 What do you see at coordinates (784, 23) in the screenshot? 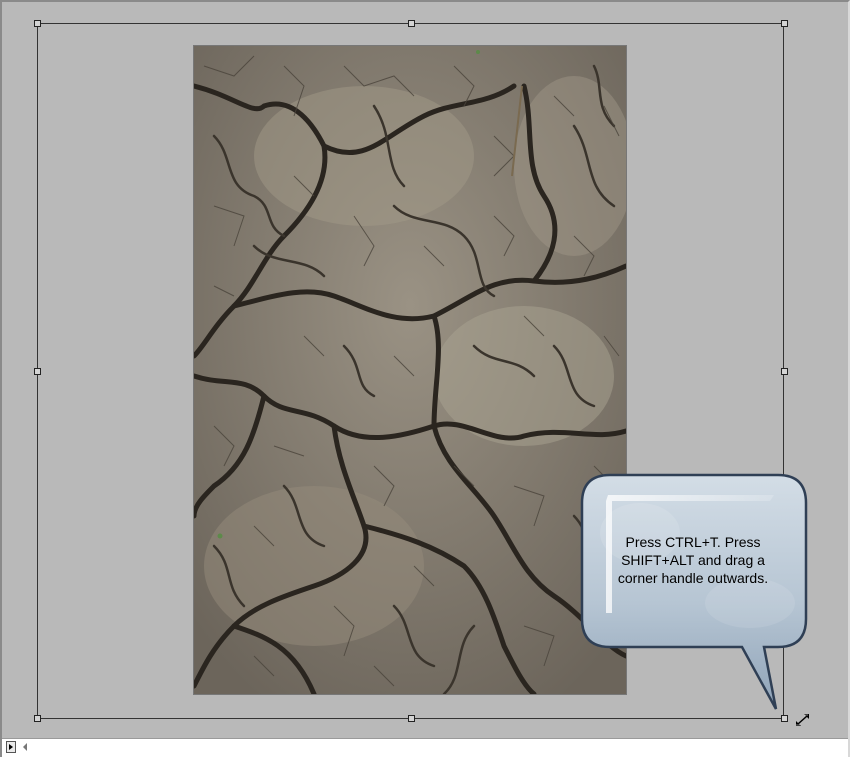
I see `handle-top-right` at bounding box center [784, 23].